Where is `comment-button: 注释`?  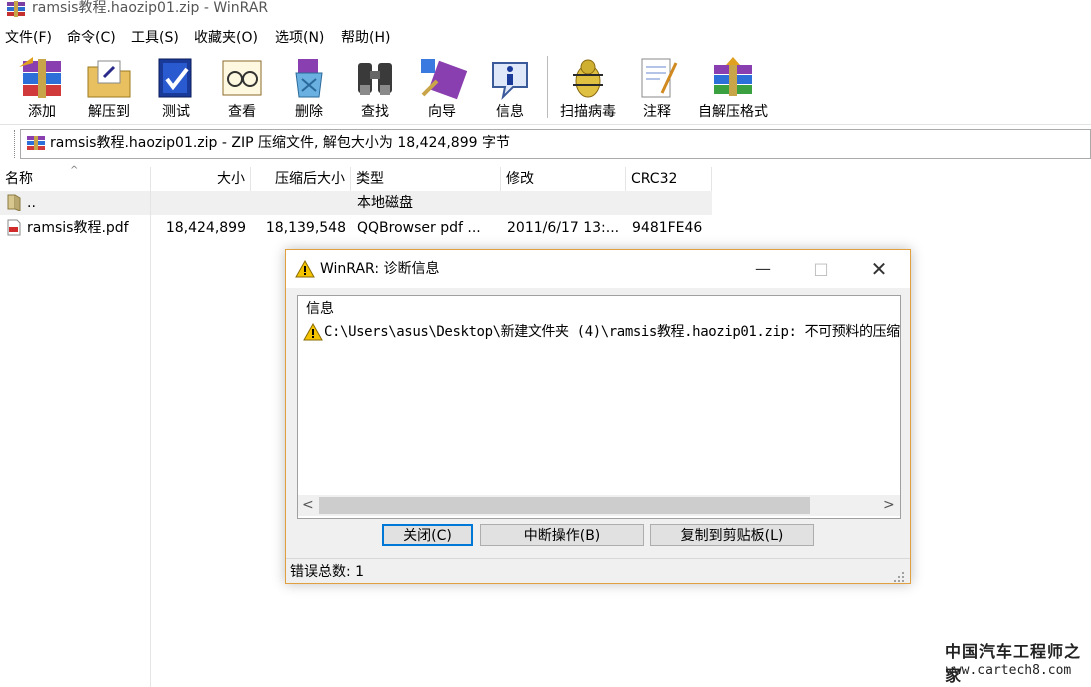 comment-button: 注释 is located at coordinates (657, 87).